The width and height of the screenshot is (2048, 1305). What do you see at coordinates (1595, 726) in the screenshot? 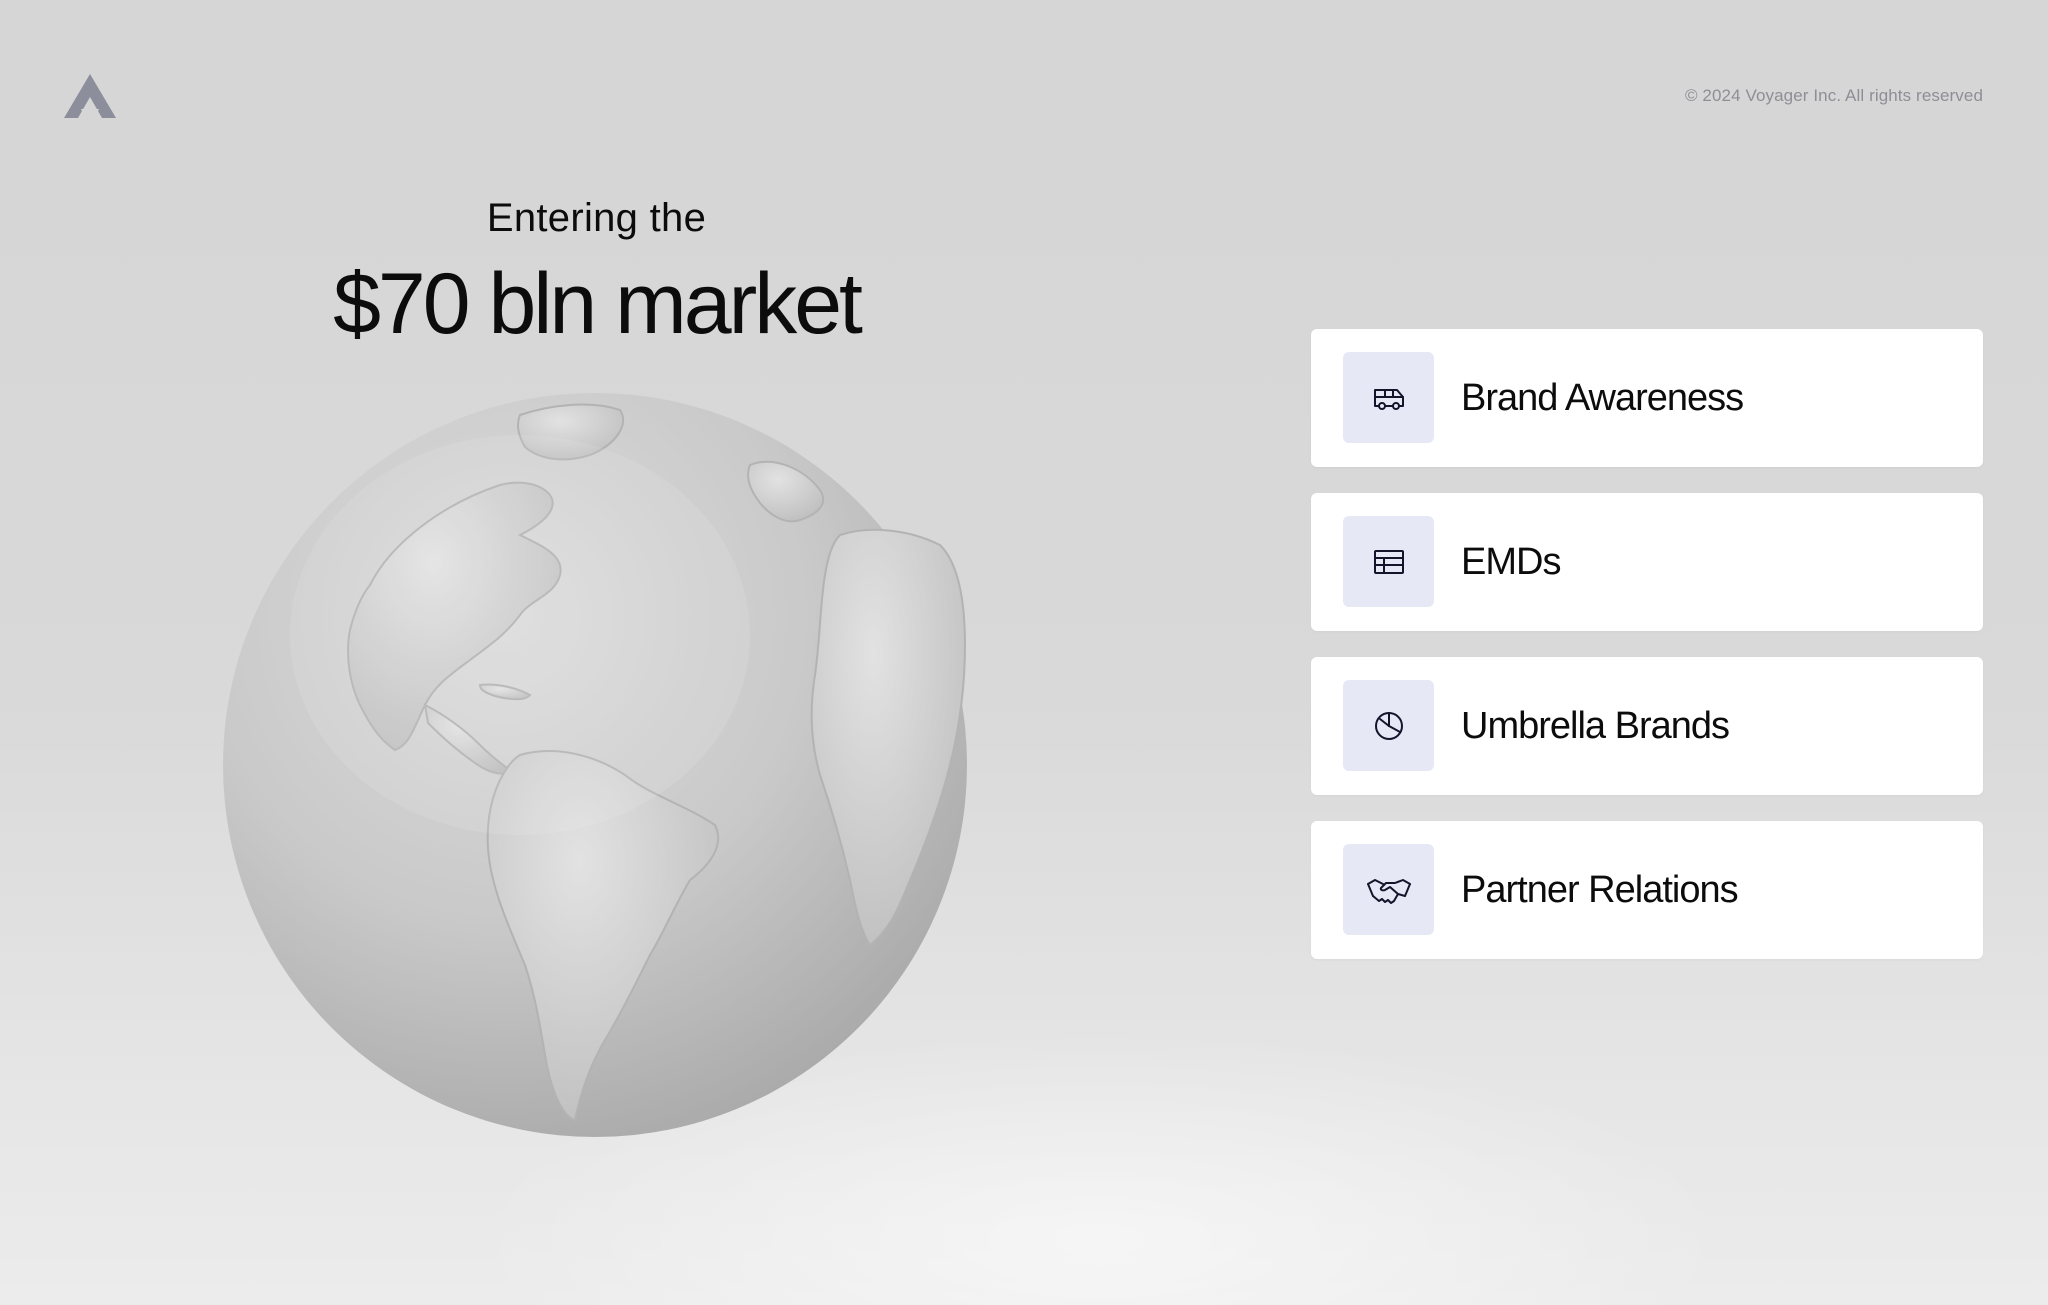
I see `card-label: Umbrella Brands` at bounding box center [1595, 726].